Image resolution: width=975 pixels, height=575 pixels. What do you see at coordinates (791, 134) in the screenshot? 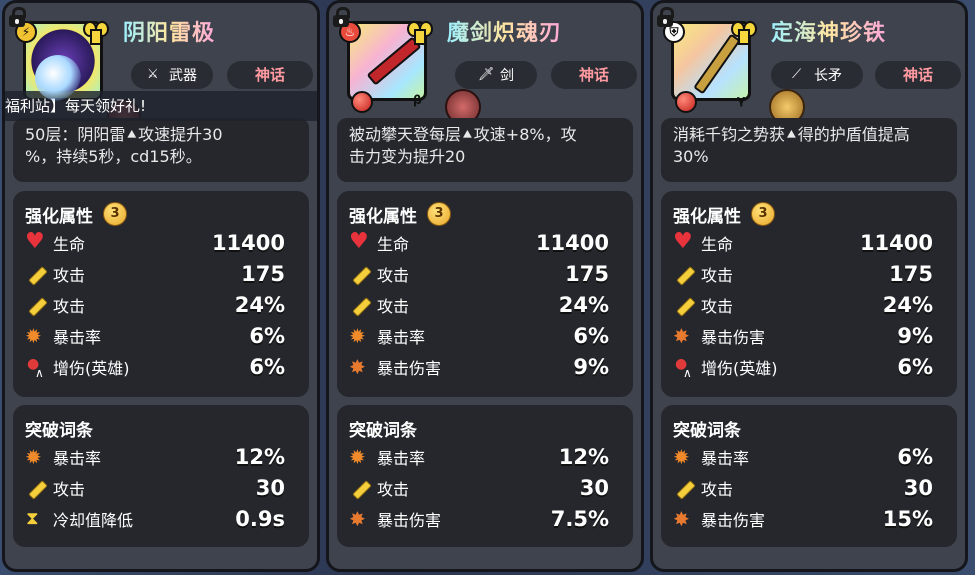
I see `desc-line: 消耗千钧之势获⯅得的护盾值提高` at bounding box center [791, 134].